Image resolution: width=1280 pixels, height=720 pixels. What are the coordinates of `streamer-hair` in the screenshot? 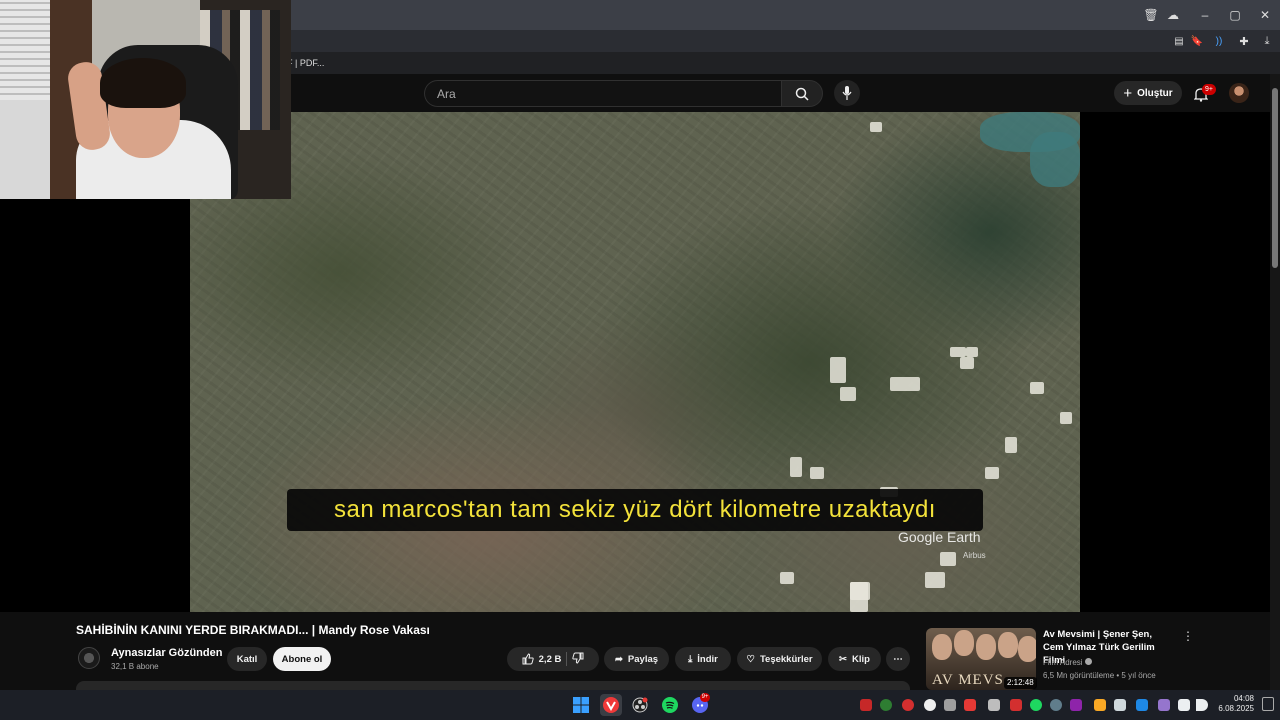 It's located at (143, 83).